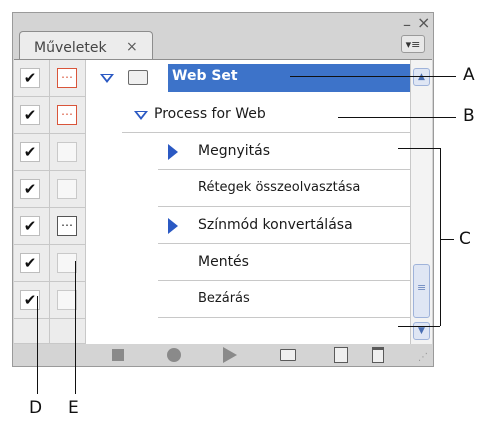 The width and height of the screenshot is (489, 423). Describe the element at coordinates (223, 262) in the screenshot. I see `command-name: Mentés` at that location.